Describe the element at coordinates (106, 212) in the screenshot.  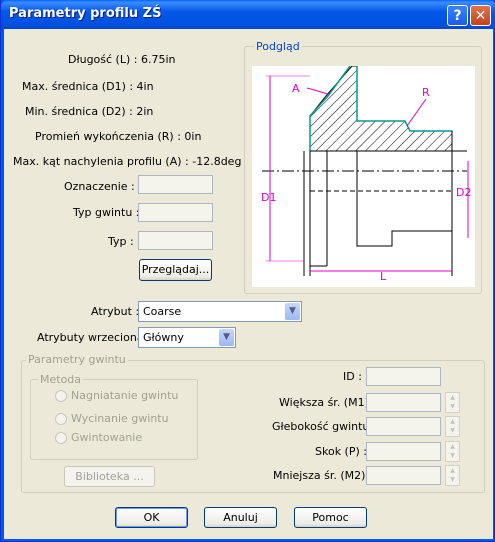
I see `typ-gwintu-label: Typ gwintu :` at that location.